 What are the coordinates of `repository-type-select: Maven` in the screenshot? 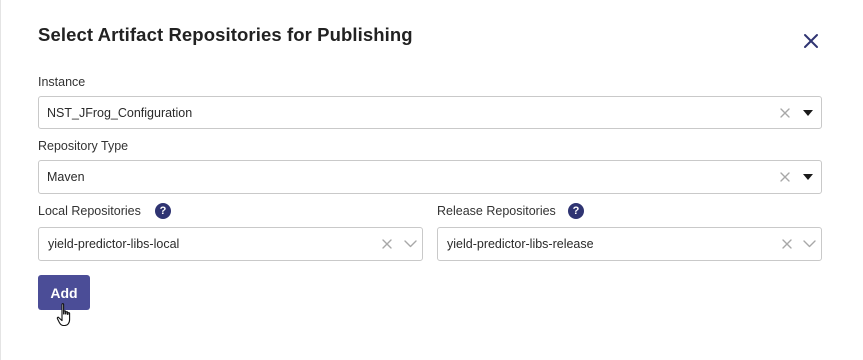 It's located at (430, 177).